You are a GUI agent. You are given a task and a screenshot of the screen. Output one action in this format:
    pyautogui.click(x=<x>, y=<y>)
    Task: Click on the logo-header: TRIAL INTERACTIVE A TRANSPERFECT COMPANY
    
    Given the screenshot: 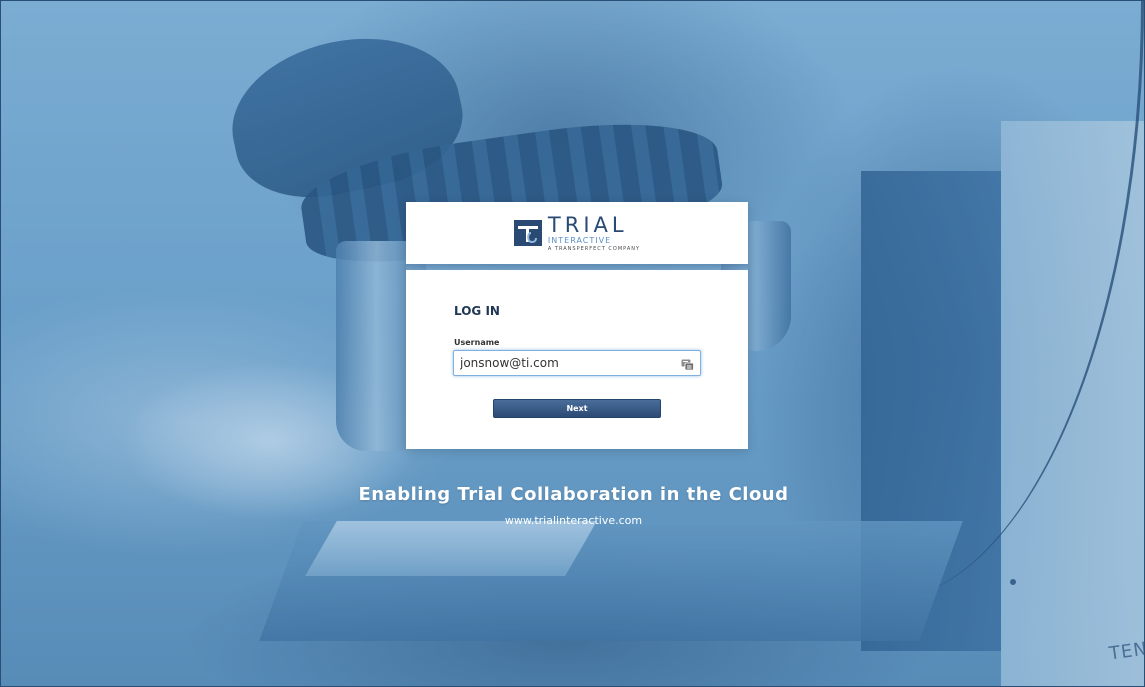 What is the action you would take?
    pyautogui.click(x=577, y=233)
    